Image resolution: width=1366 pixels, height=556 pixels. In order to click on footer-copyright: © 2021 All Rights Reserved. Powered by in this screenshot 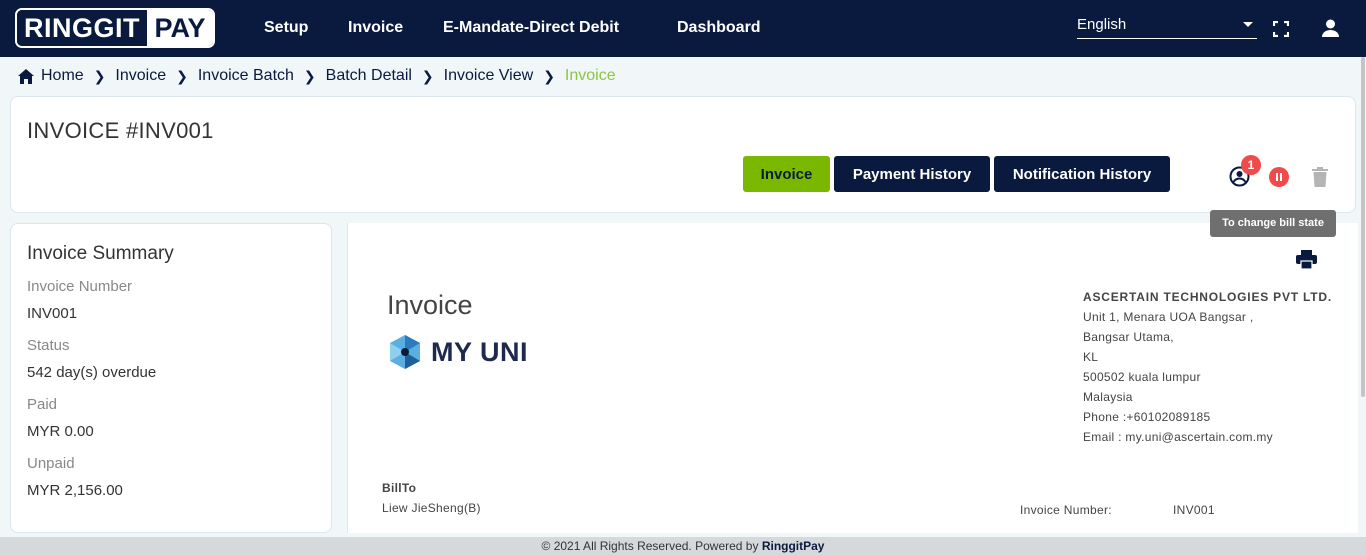, I will do `click(651, 546)`.